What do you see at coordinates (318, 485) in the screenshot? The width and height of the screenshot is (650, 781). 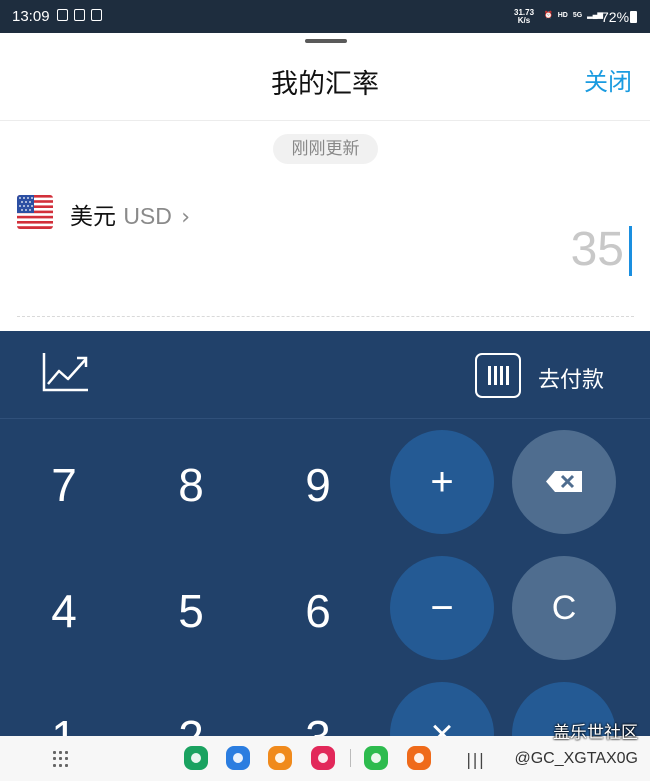 I see `key-9: 9` at bounding box center [318, 485].